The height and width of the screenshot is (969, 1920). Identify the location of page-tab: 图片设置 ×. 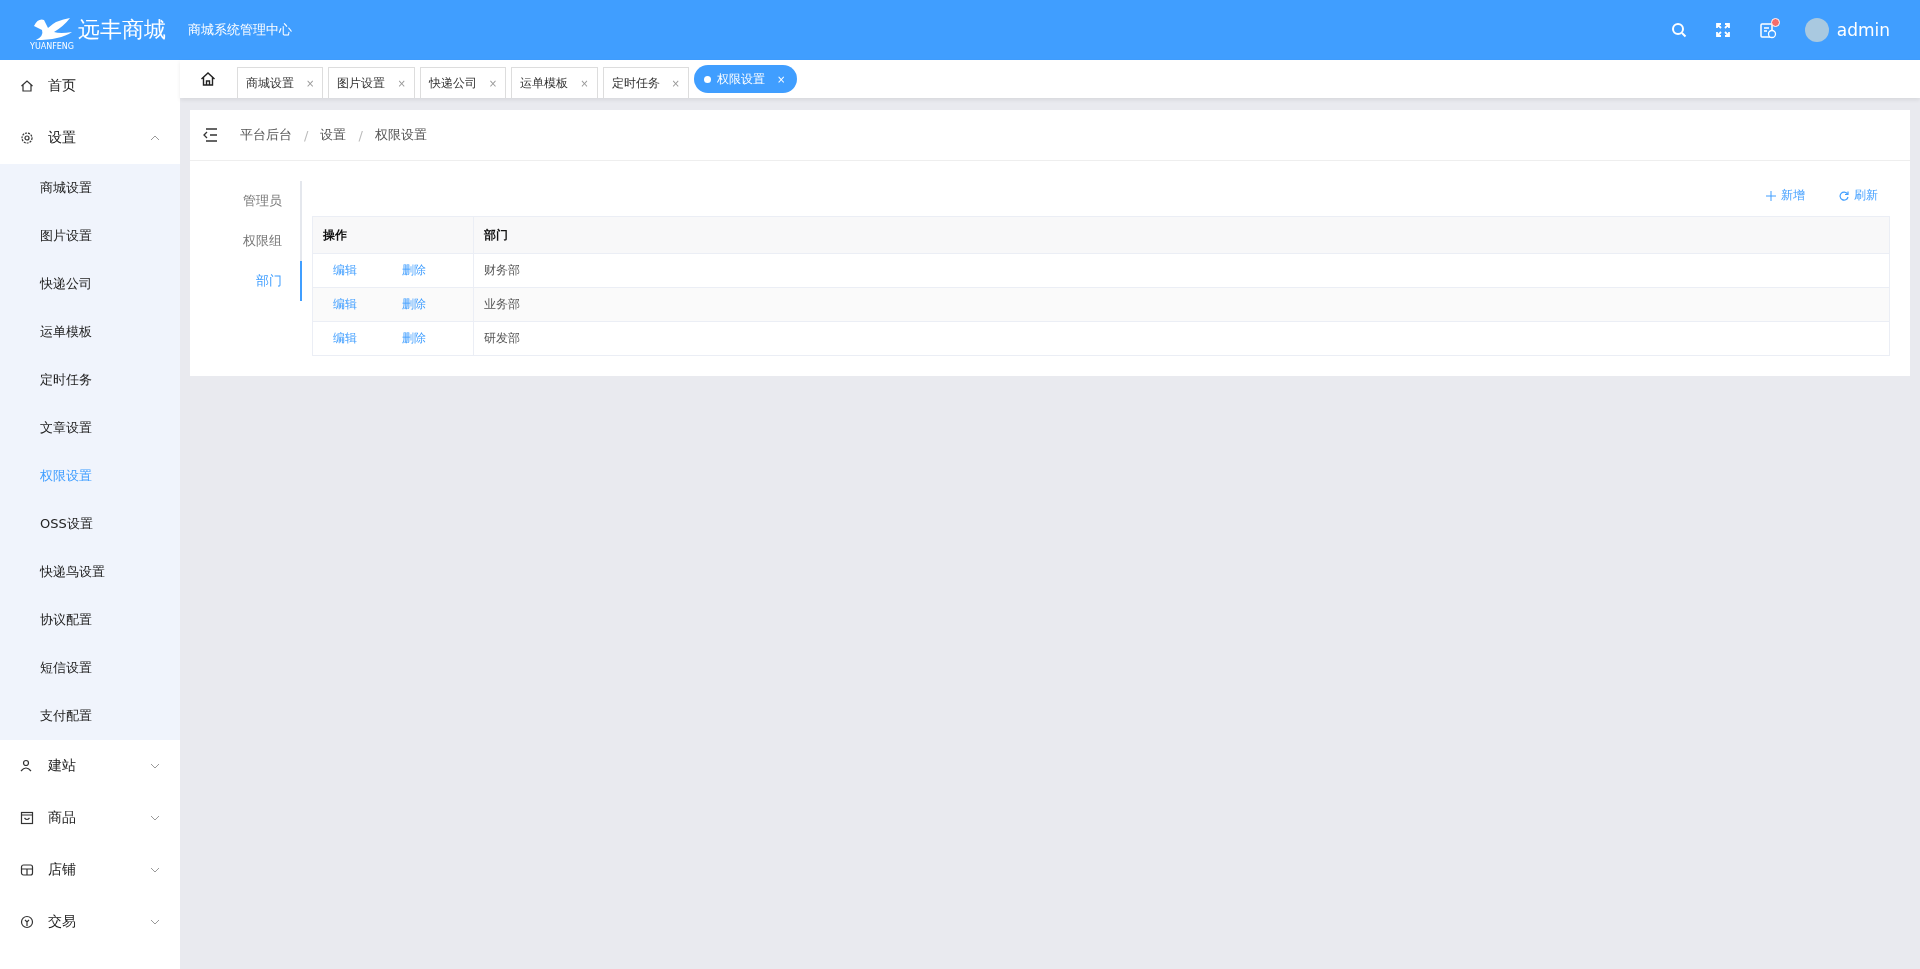
(371, 82).